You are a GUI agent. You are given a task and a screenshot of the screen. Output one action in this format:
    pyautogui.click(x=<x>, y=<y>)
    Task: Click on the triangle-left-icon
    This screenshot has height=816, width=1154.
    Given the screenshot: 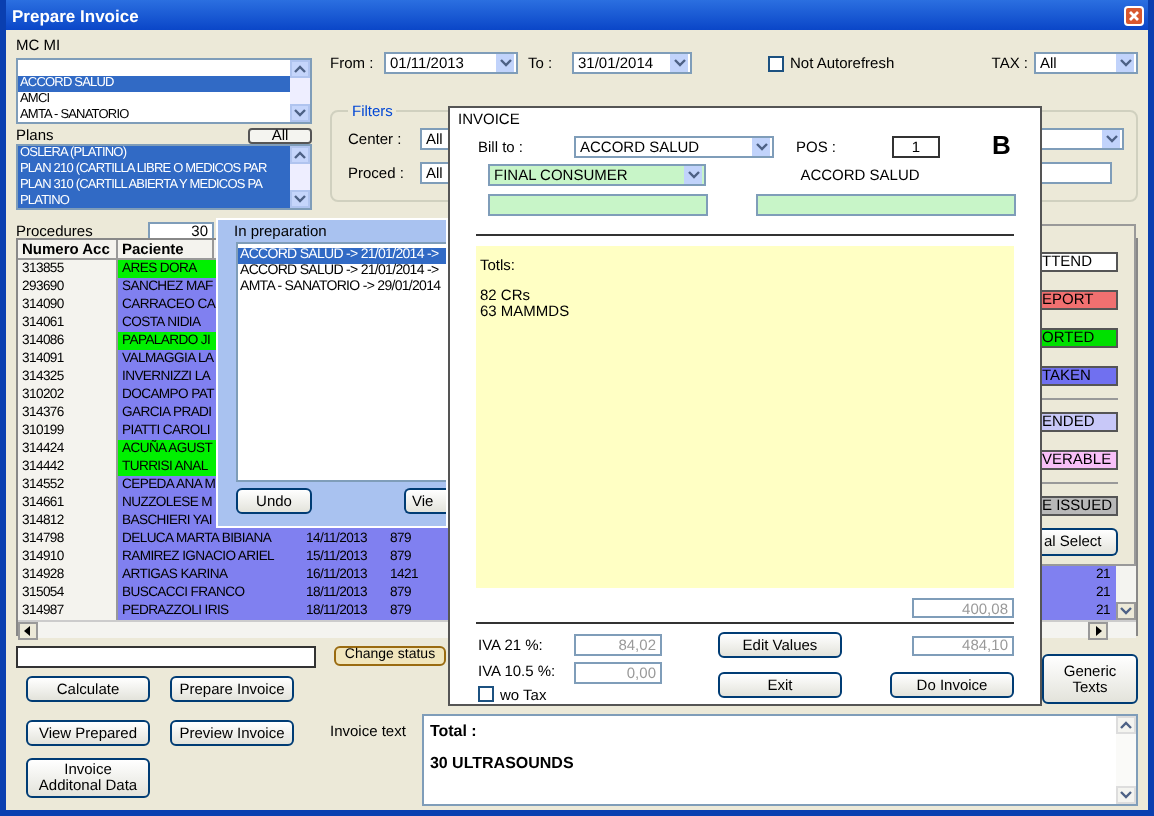 What is the action you would take?
    pyautogui.click(x=28, y=631)
    